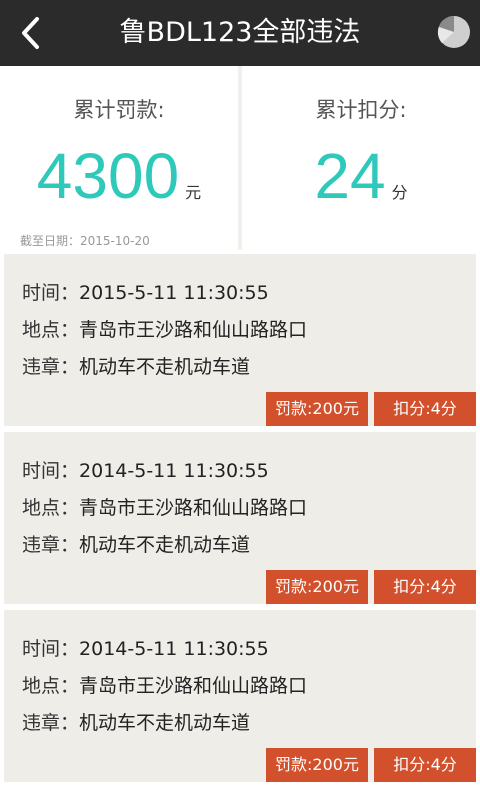 The width and height of the screenshot is (480, 800). Describe the element at coordinates (193, 192) in the screenshot. I see `total-fine-unit: 元` at that location.